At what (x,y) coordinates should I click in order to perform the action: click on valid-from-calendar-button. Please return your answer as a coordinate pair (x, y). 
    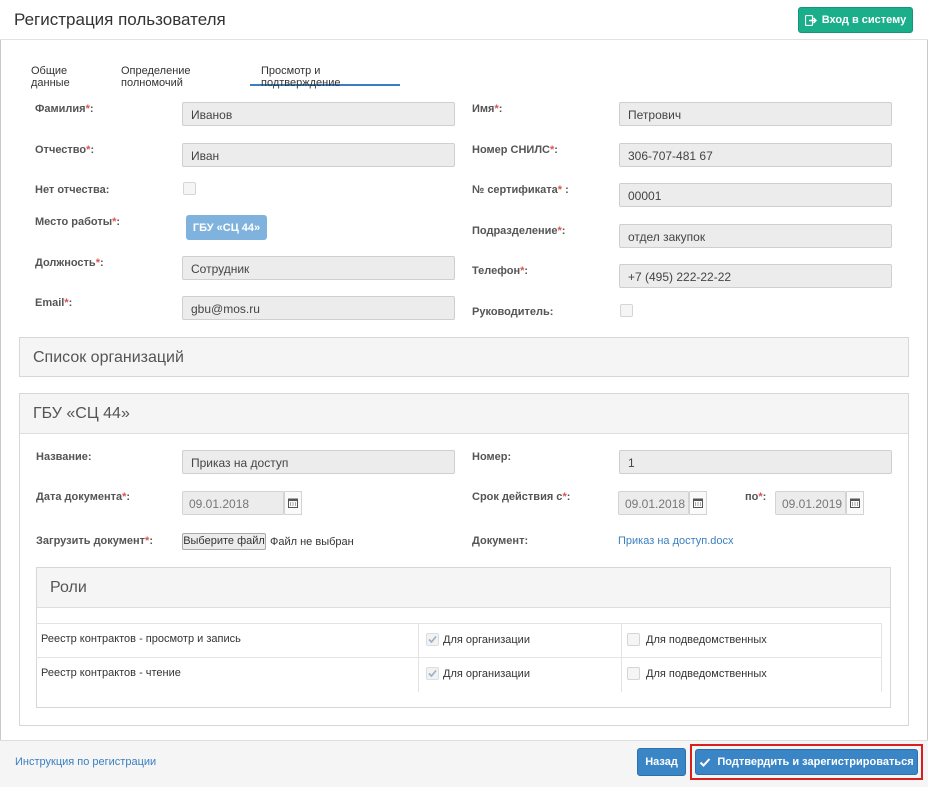
    Looking at the image, I should click on (698, 503).